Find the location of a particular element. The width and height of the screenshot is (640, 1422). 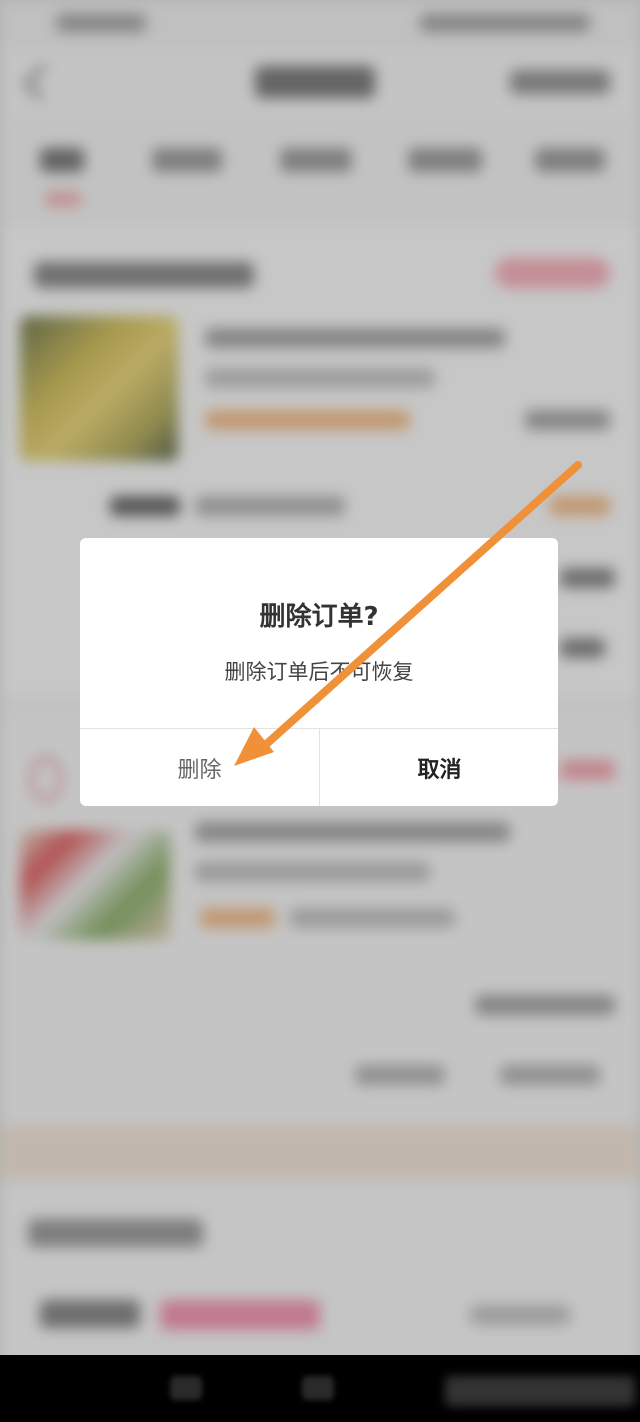

dialog-message: 删除订单后不可恢复 is located at coordinates (319, 672).